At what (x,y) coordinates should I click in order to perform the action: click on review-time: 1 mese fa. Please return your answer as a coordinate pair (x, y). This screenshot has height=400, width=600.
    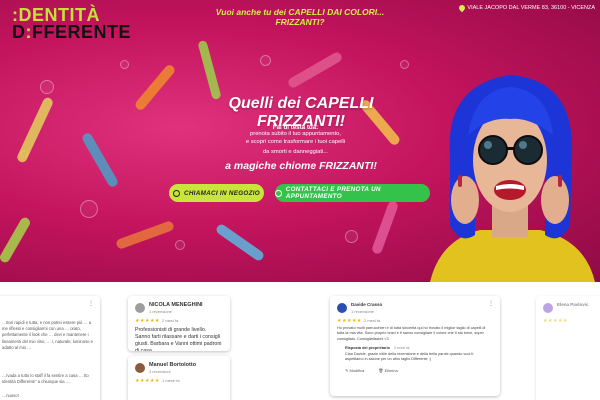
    Looking at the image, I should click on (171, 380).